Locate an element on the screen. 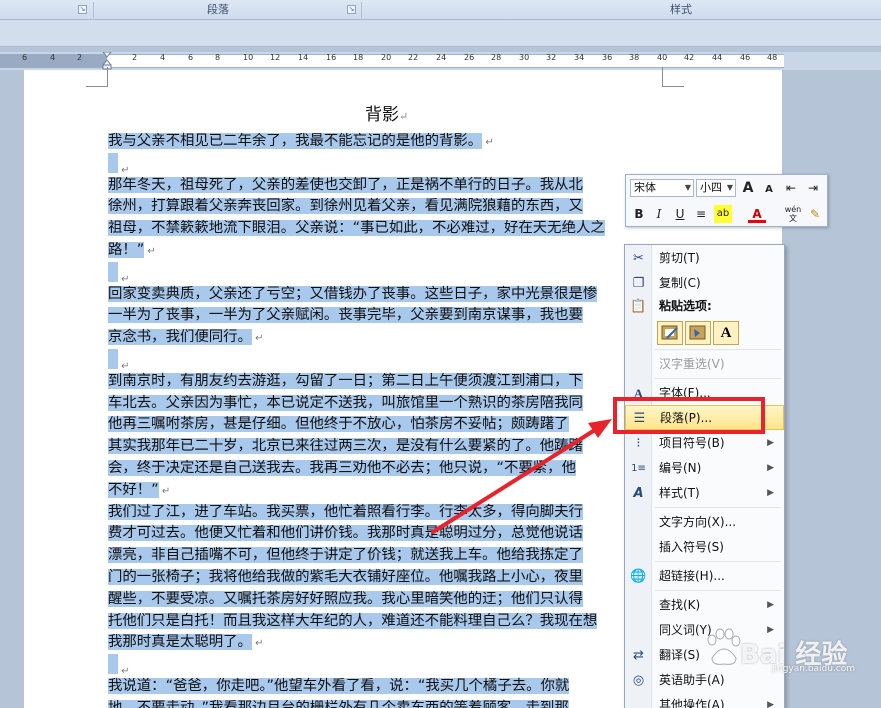  scissors-icon: ✂ is located at coordinates (638, 258).